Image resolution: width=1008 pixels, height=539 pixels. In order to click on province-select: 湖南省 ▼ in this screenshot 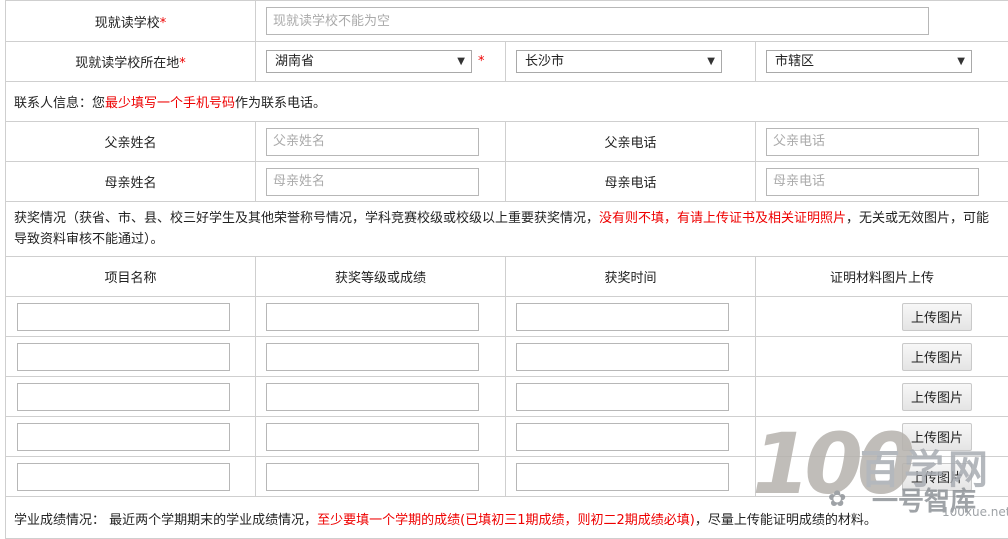, I will do `click(369, 61)`.